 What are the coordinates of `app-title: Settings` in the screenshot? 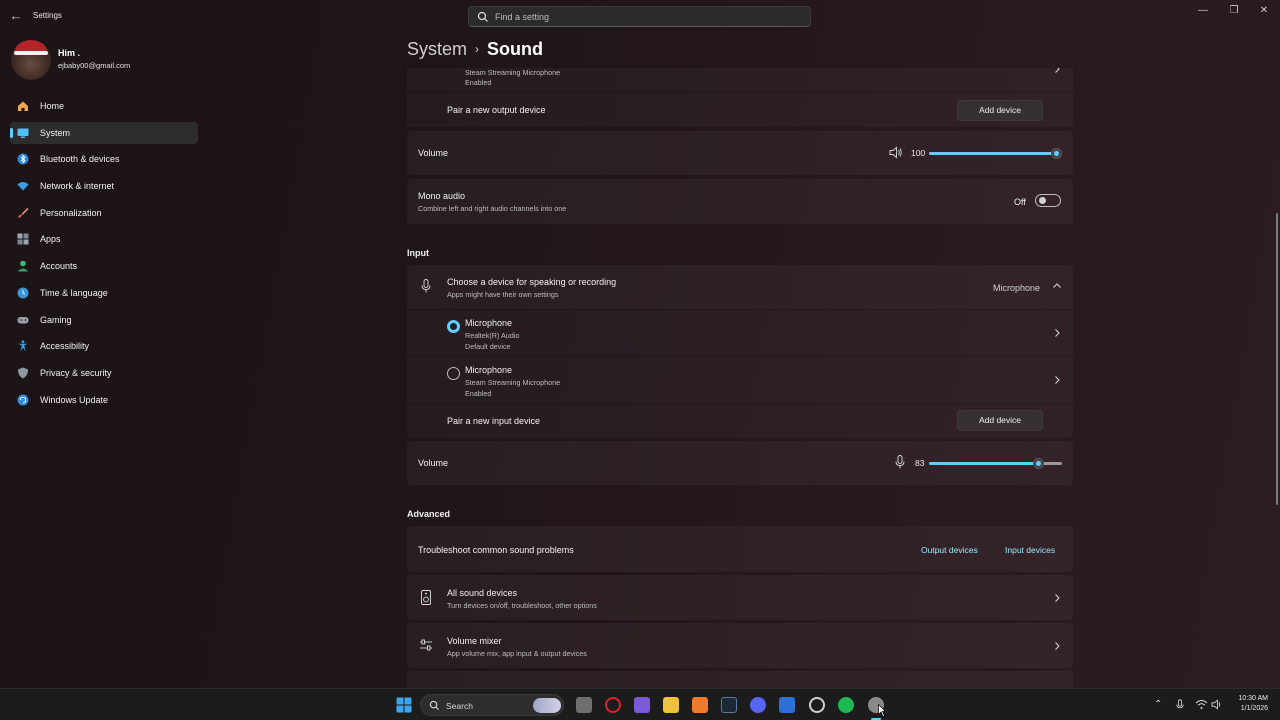 It's located at (47, 15).